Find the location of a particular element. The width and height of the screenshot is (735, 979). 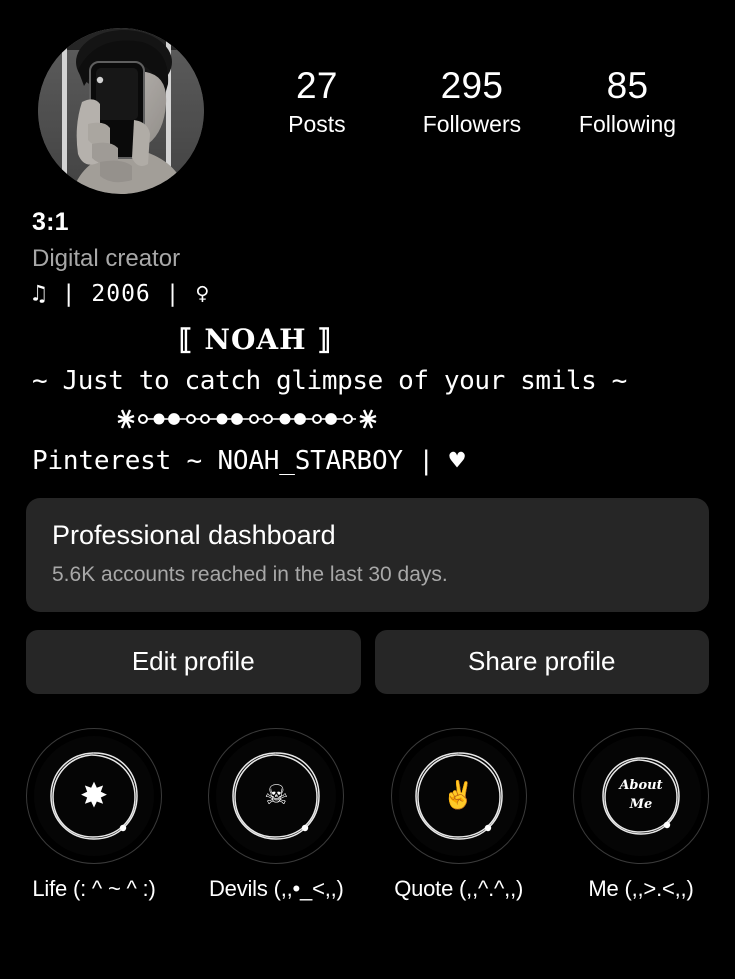

profile-stats: 27 Posts 295 Followers 85 Following is located at coordinates (456, 84).